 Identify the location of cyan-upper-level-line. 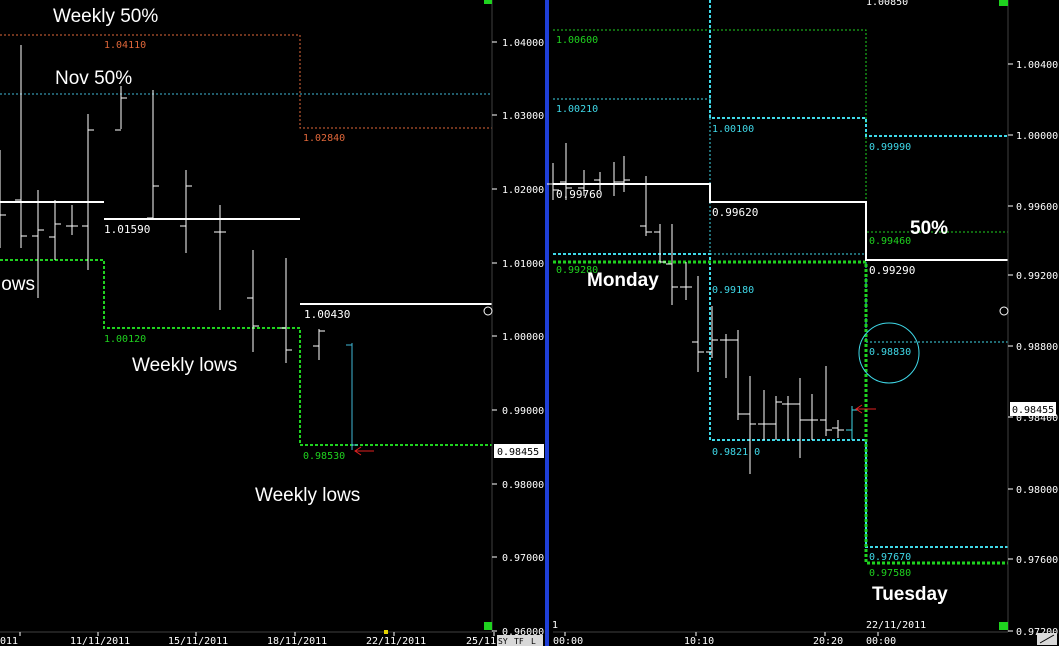
(858, 68).